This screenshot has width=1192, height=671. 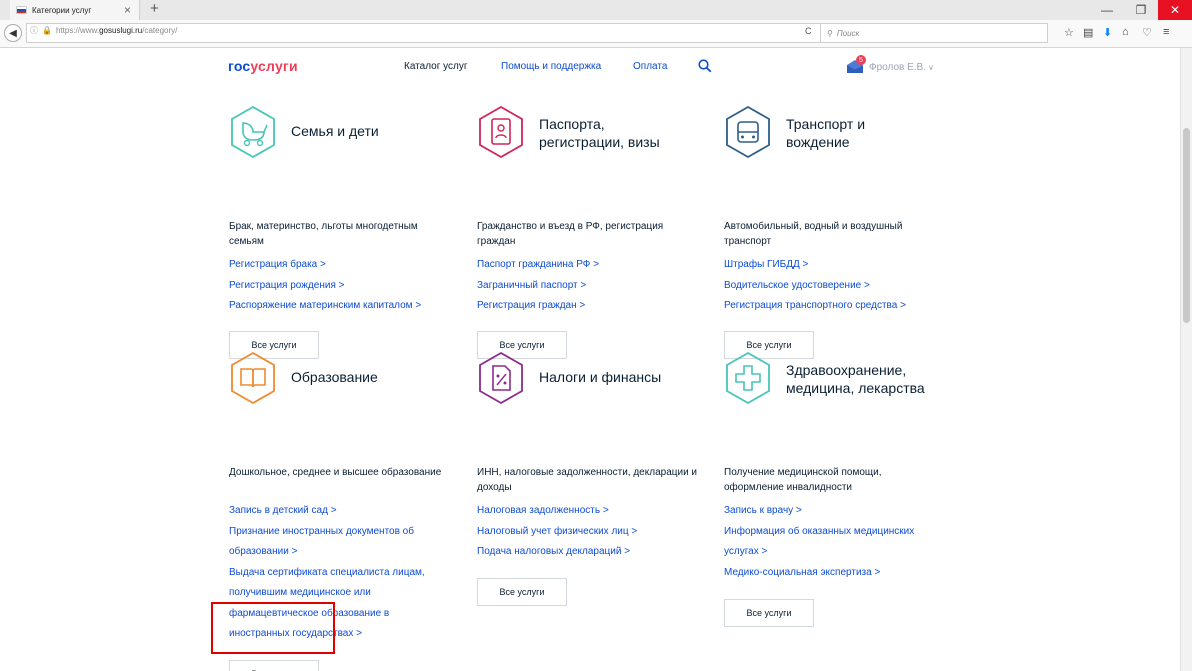 I want to click on url-prefix: https://www., so click(x=77, y=30).